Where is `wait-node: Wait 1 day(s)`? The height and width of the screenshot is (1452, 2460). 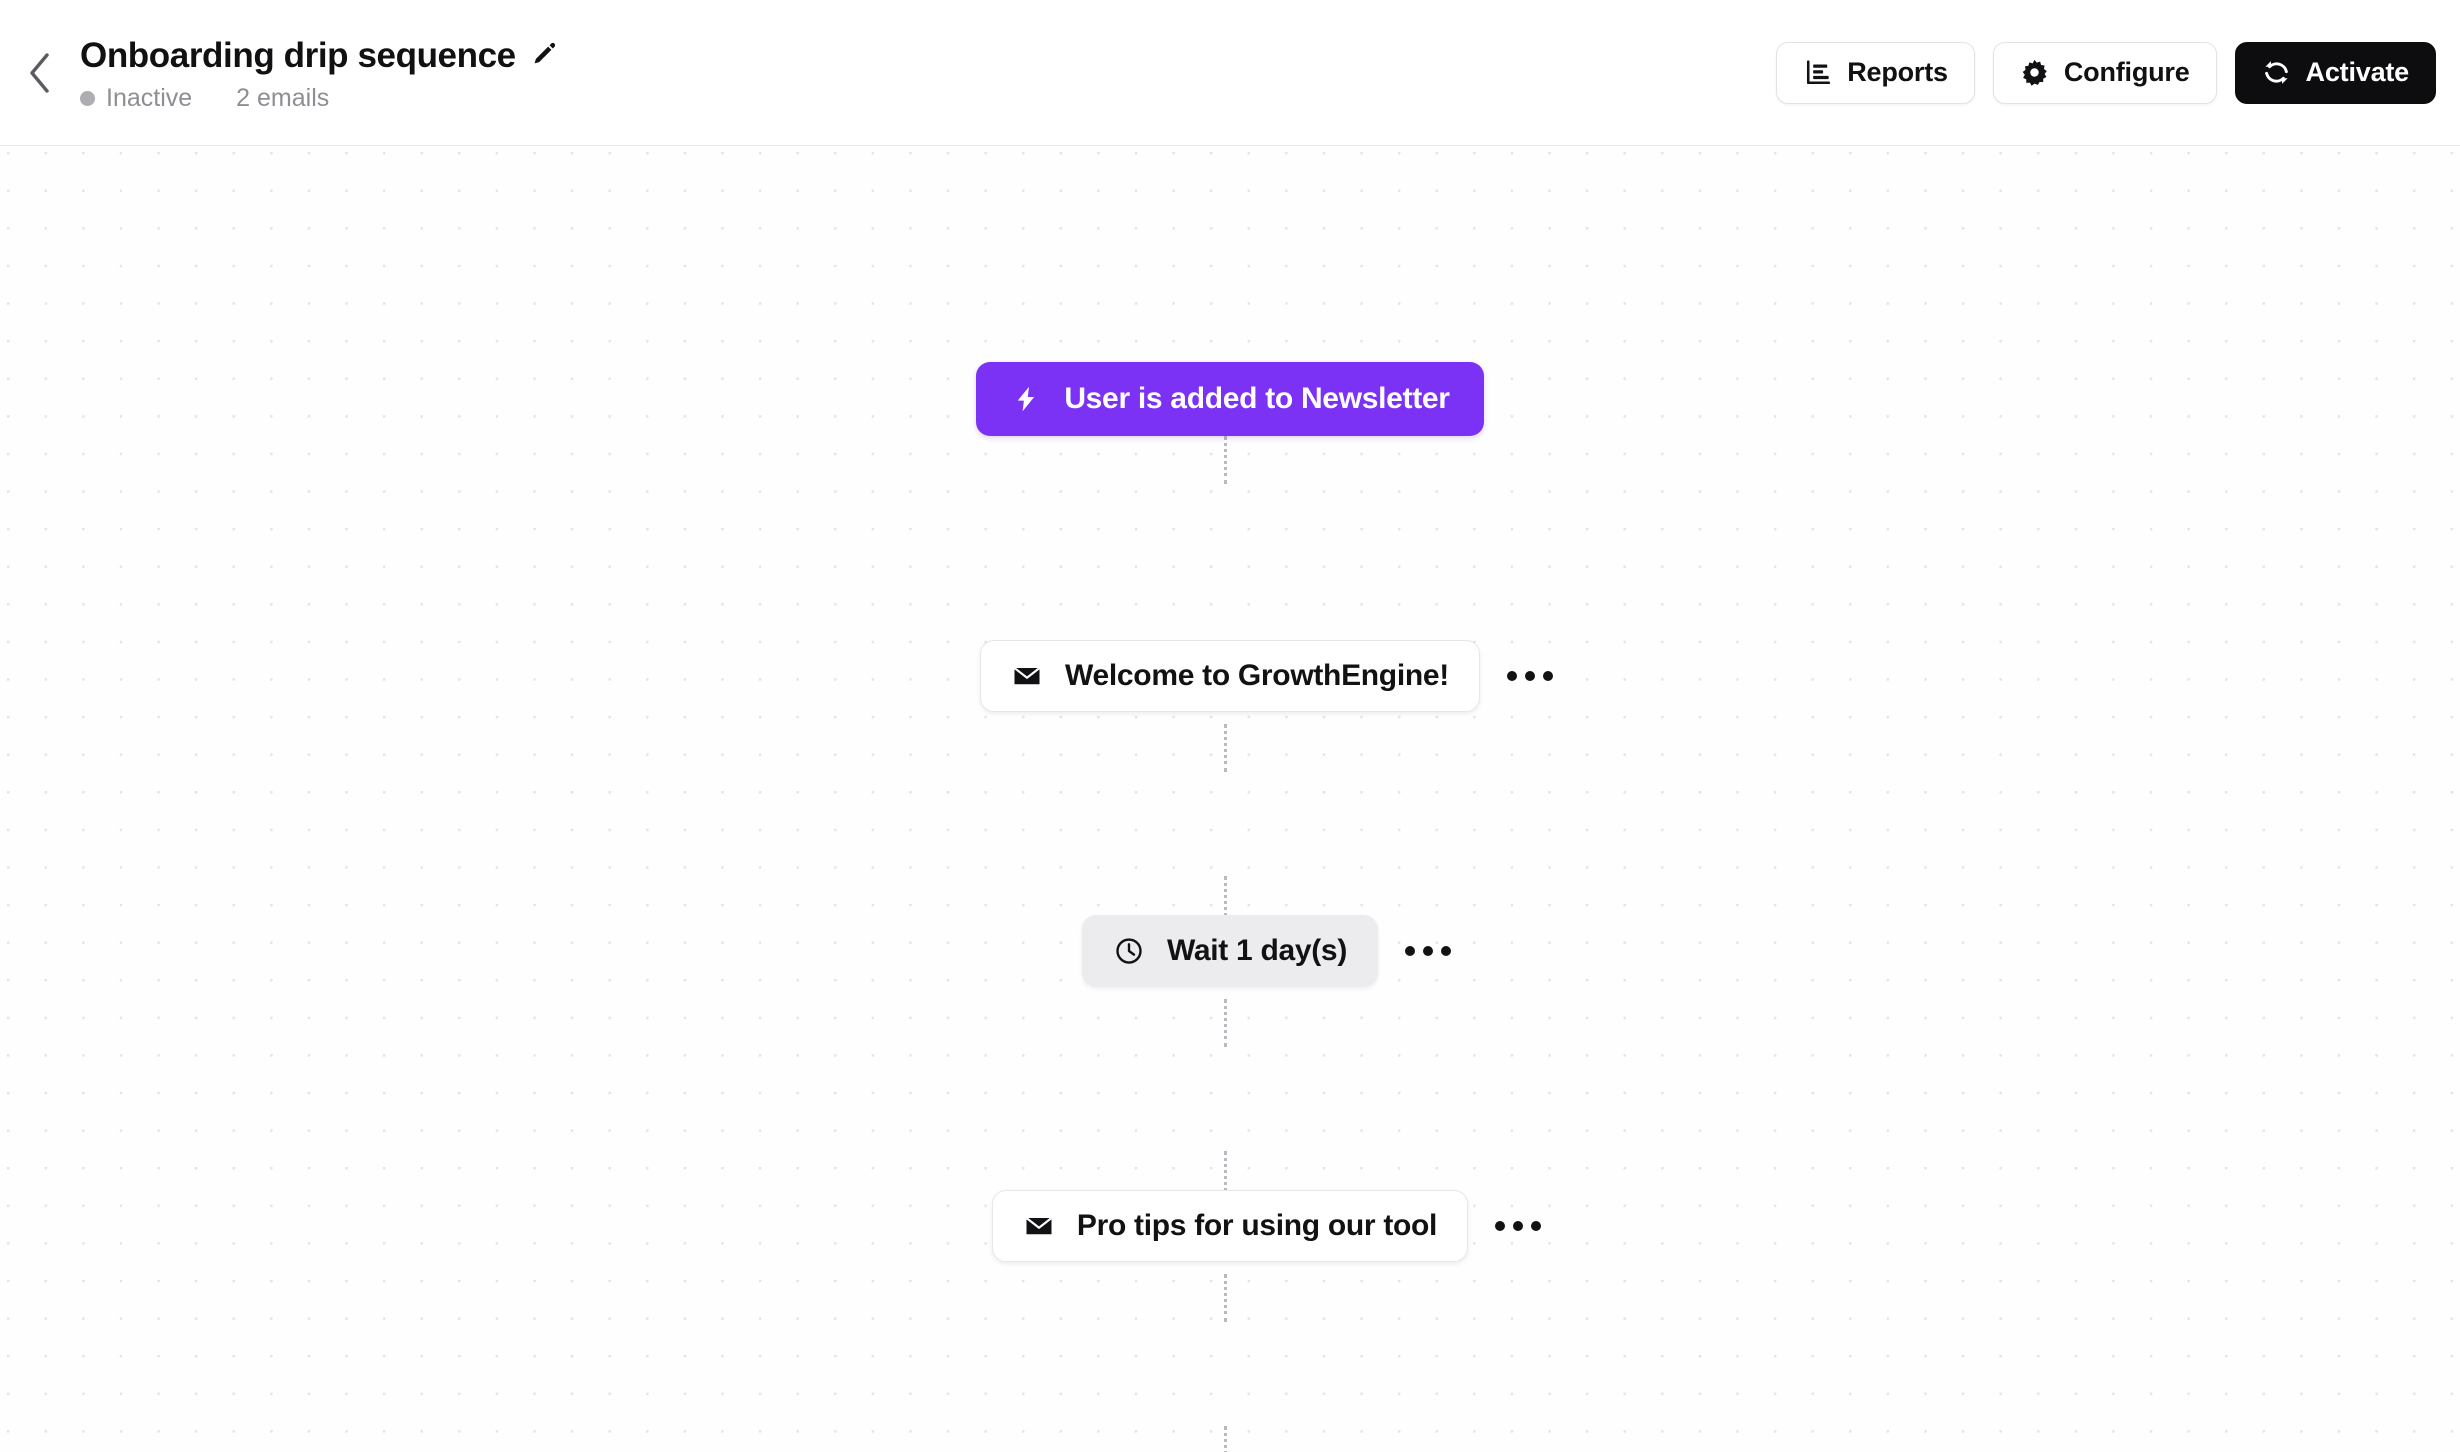 wait-node: Wait 1 day(s) is located at coordinates (1230, 951).